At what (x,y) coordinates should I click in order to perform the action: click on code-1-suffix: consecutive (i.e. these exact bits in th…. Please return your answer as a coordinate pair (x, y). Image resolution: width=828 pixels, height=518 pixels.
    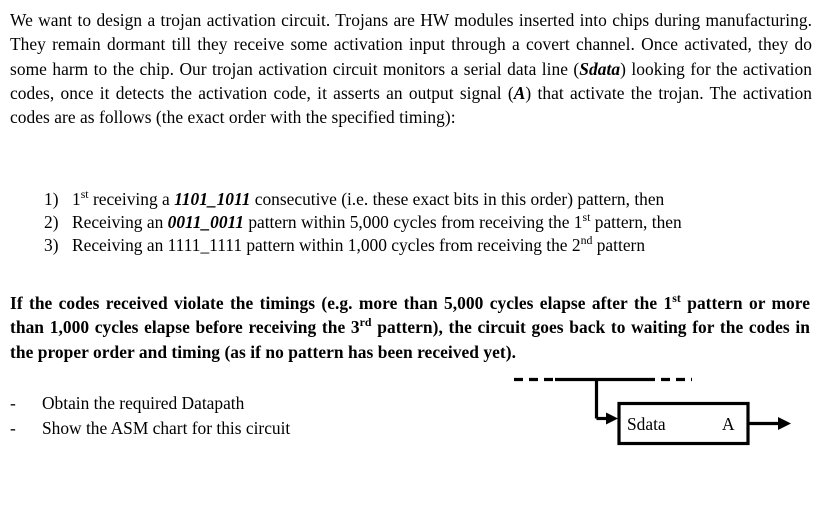
    Looking at the image, I should click on (457, 199).